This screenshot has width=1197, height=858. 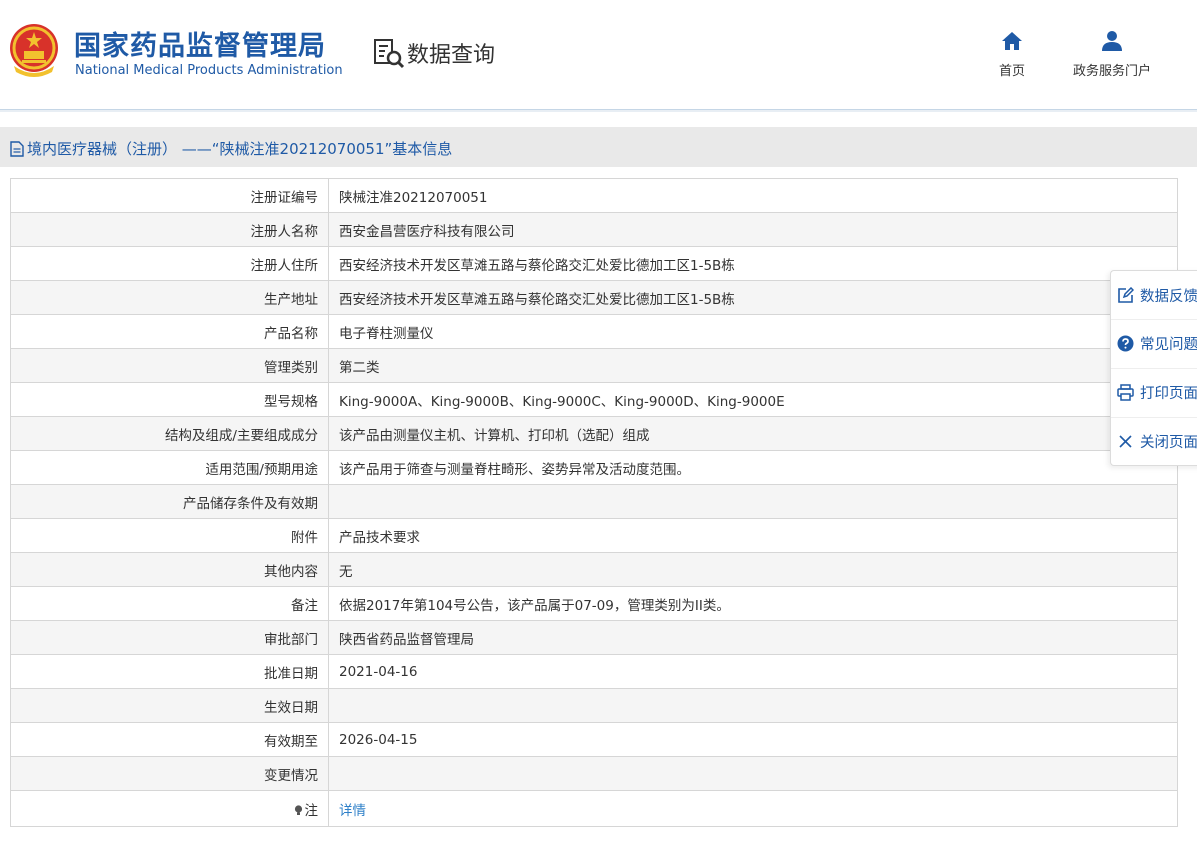 I want to click on lightbulb-icon, so click(x=298, y=809).